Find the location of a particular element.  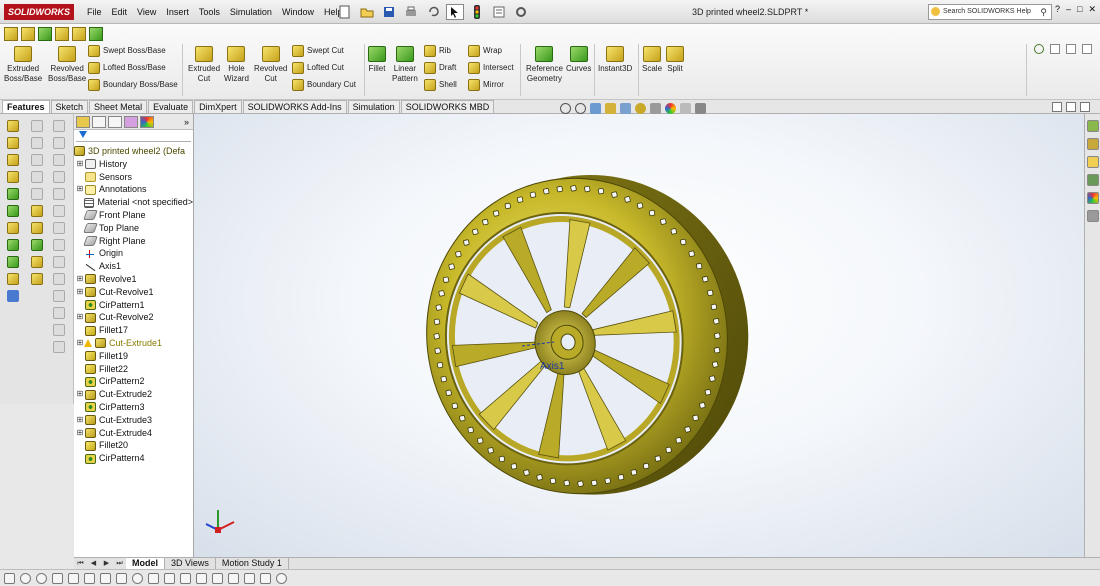

print-icon is located at coordinates (411, 12).